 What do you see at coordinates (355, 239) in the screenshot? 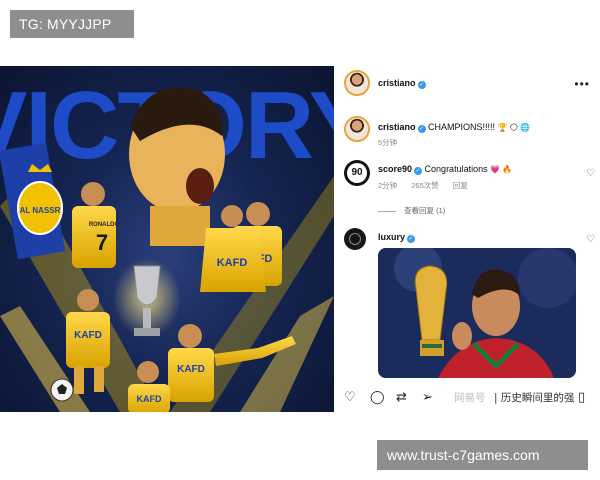
I see `commenter-avatar-luxury` at bounding box center [355, 239].